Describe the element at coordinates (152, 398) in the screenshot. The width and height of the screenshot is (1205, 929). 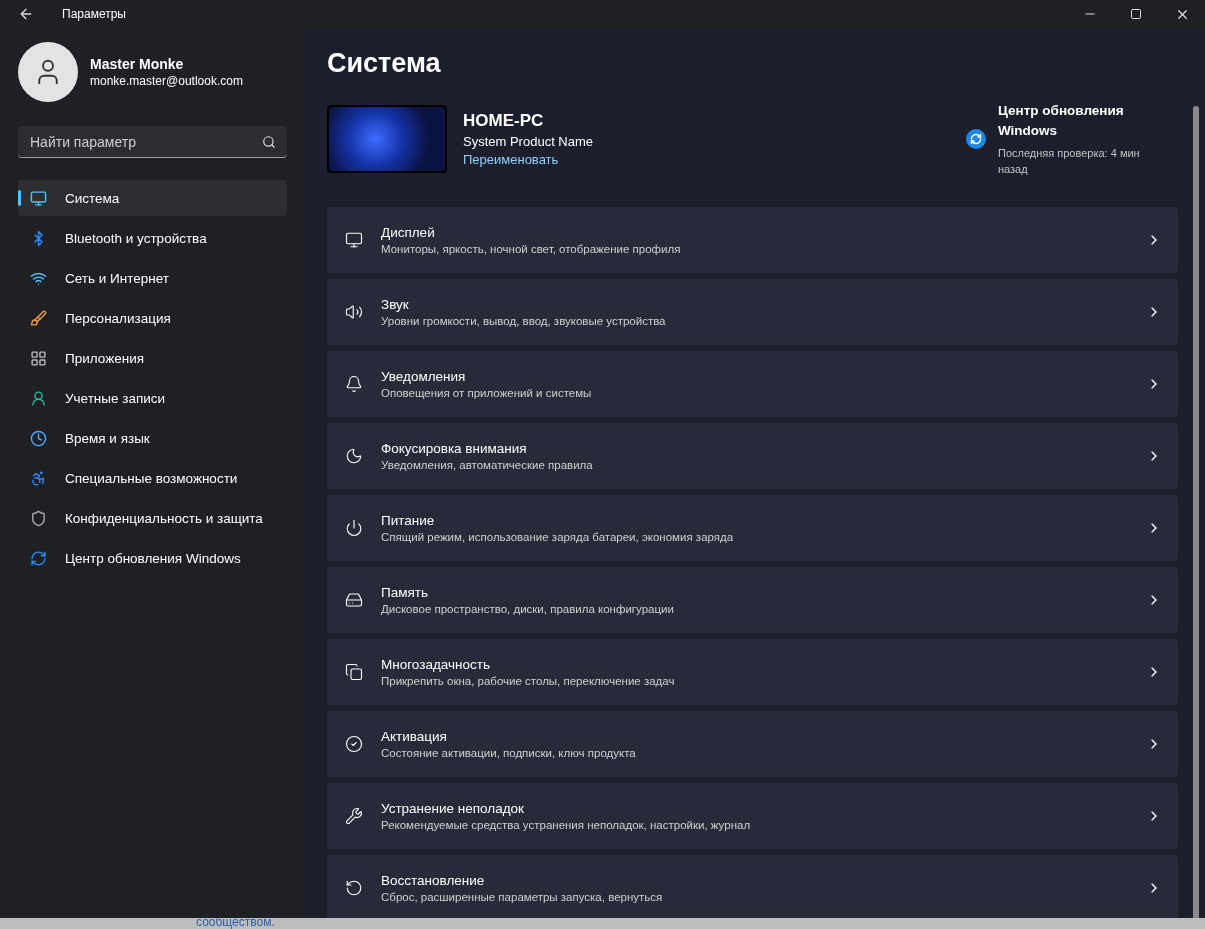
I see `sidebar-item: Учетные записи` at that location.